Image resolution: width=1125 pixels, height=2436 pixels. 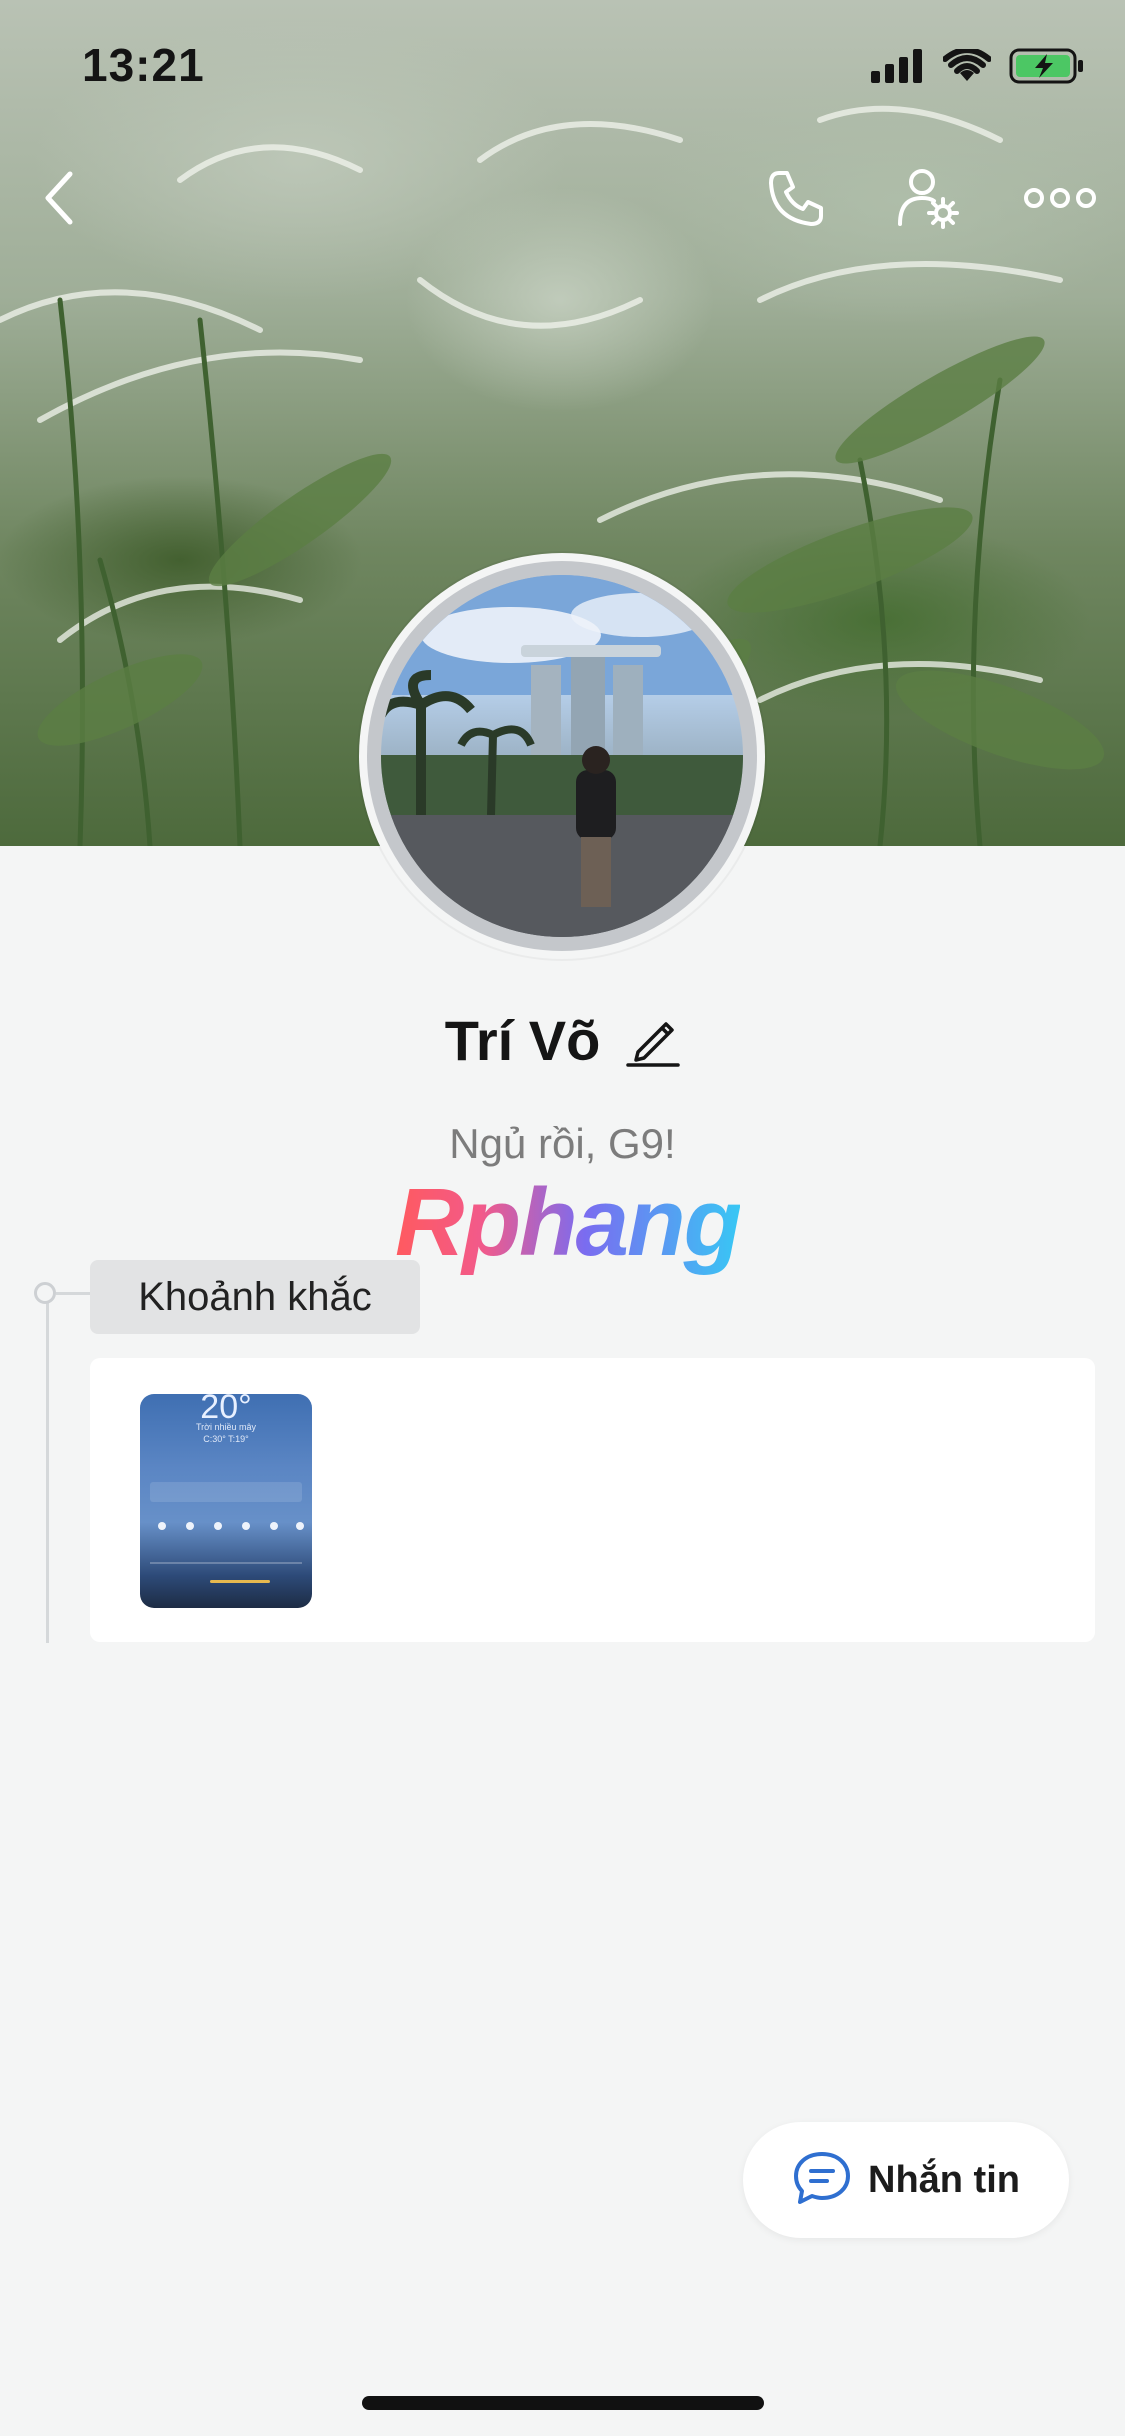 What do you see at coordinates (47, 1470) in the screenshot?
I see `timeline-line` at bounding box center [47, 1470].